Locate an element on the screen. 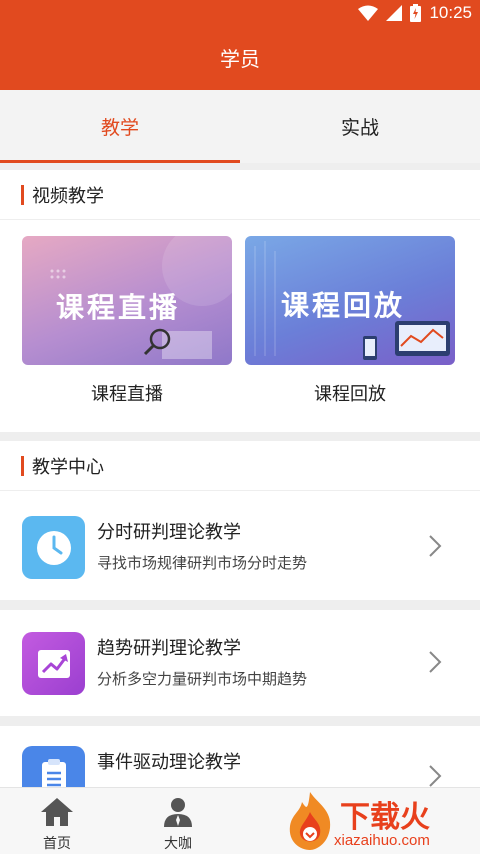 The height and width of the screenshot is (854, 480). item-title: 分时研判理论教学 is located at coordinates (169, 532).